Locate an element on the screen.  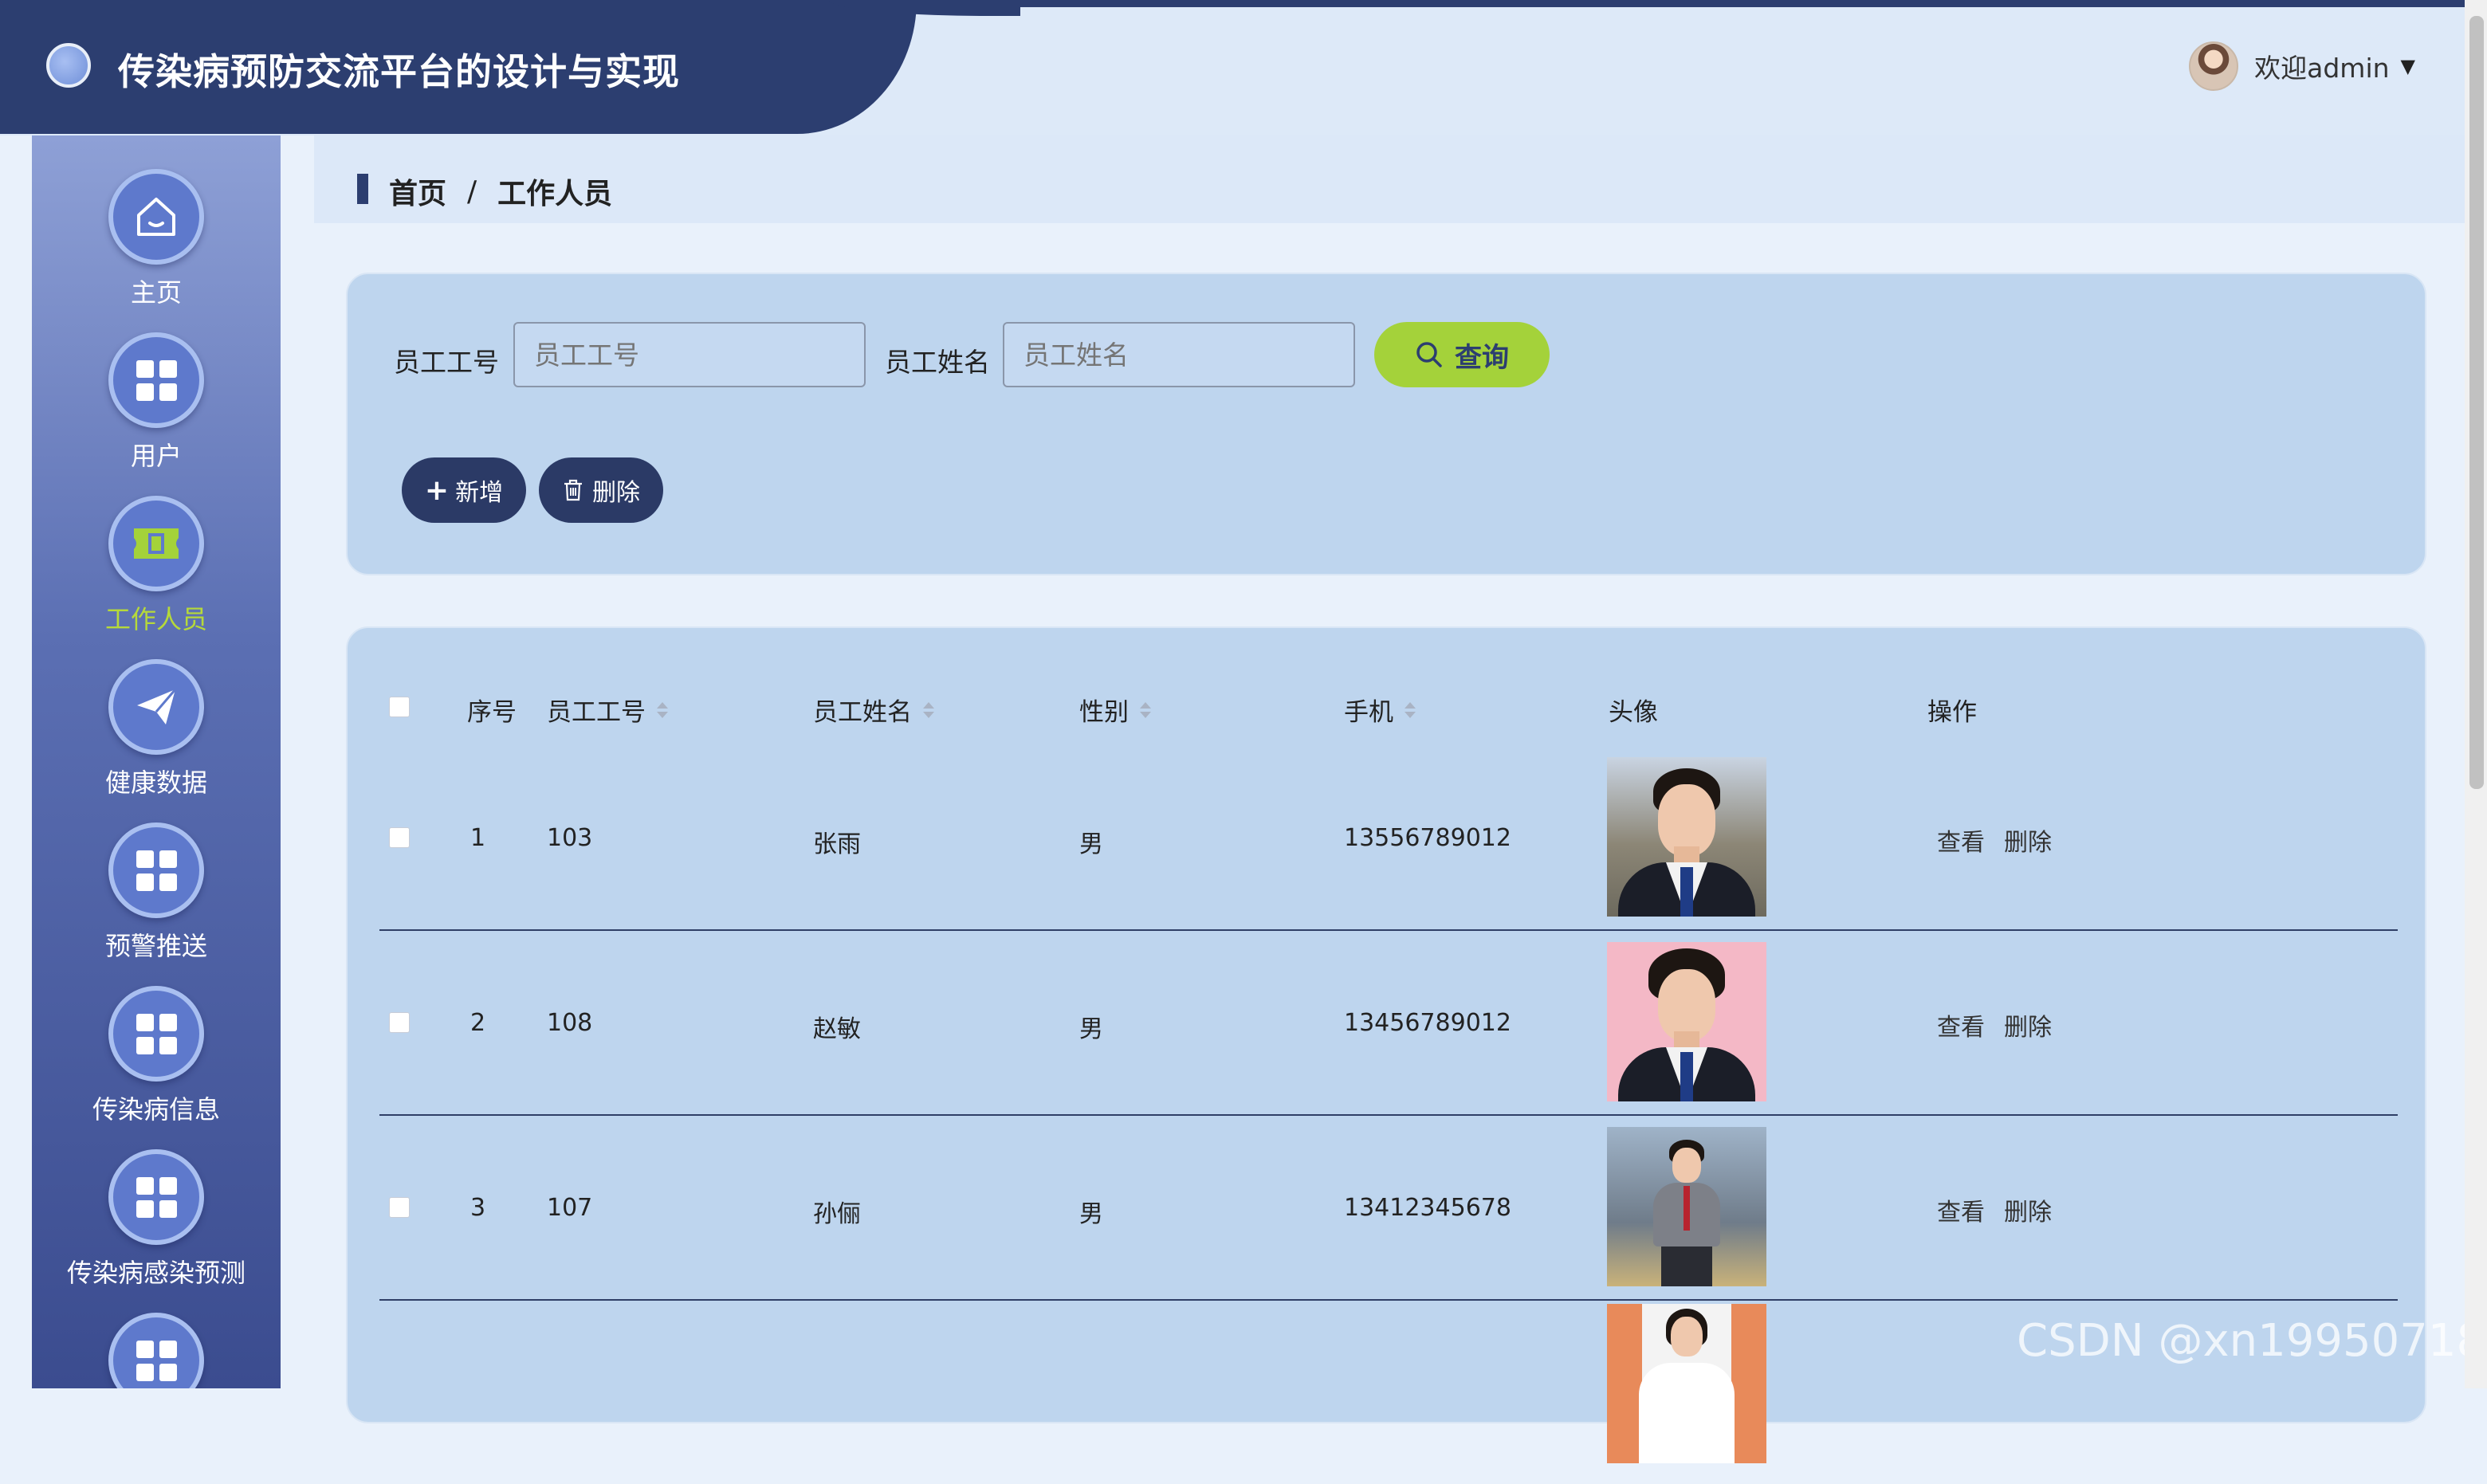
query-button-label: 查询 is located at coordinates (1482, 357).